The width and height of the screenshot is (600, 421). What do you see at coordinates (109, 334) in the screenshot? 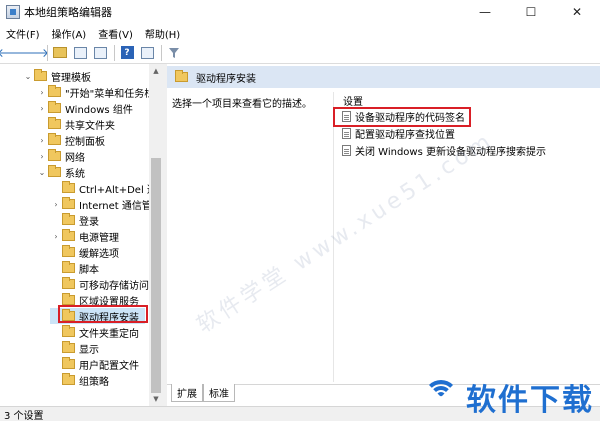
I see `tree-item-label: 文件夹重定向` at bounding box center [109, 334].